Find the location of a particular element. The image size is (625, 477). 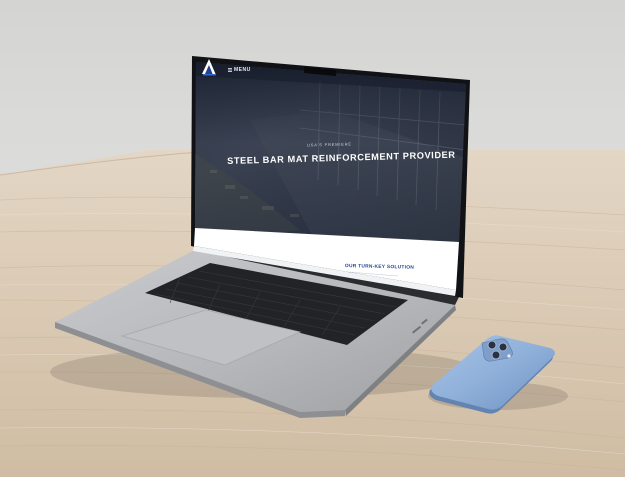

smartphone is located at coordinates (498, 374).